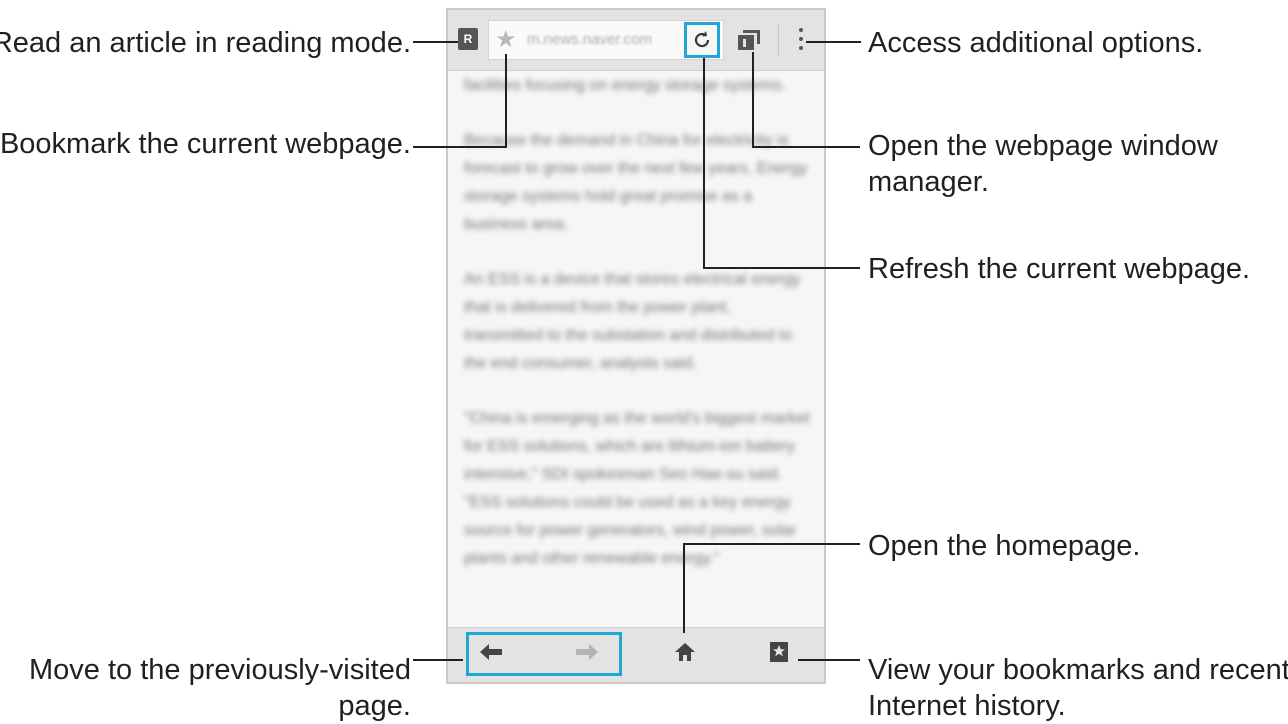 The width and height of the screenshot is (1288, 724). I want to click on callout-window-line2: manager., so click(928, 182).